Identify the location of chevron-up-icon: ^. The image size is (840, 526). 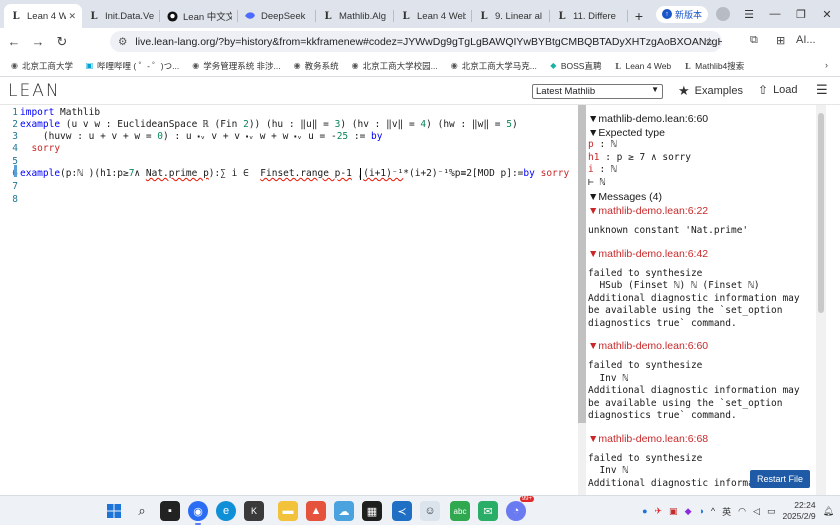
(713, 511).